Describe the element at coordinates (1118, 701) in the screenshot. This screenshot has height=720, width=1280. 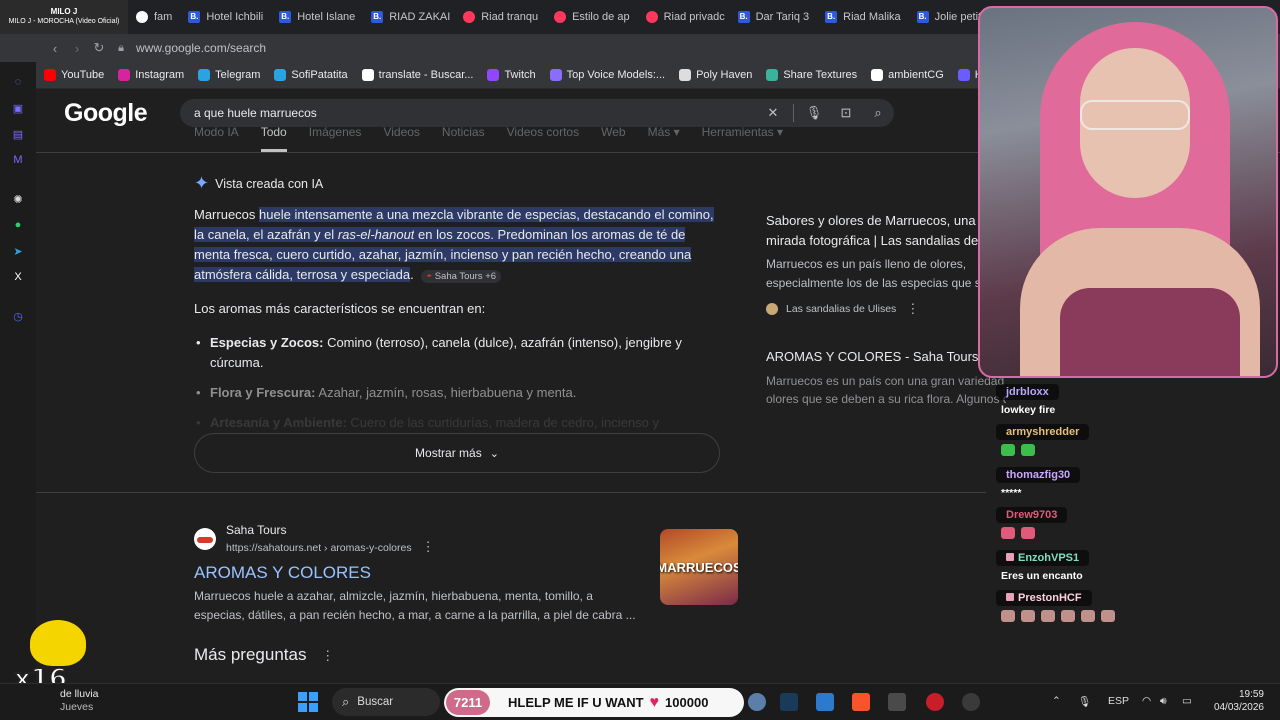
I see `language-indicator: ESP` at that location.